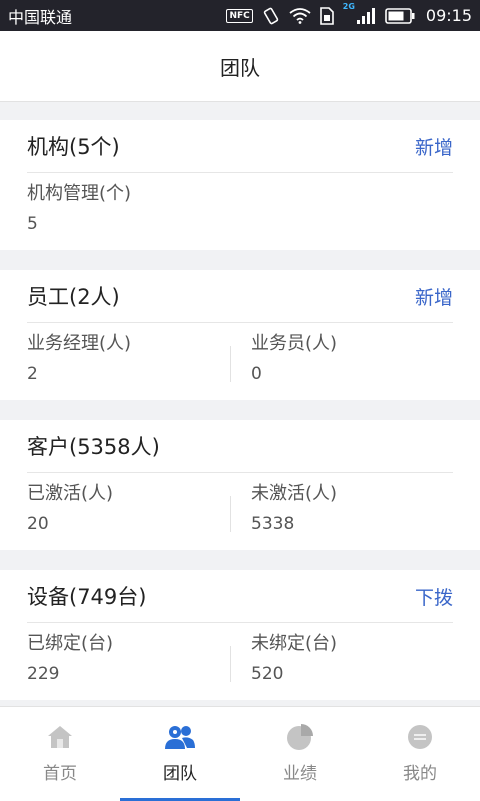 This screenshot has height=801, width=480. I want to click on network-type: 2G, so click(348, 6).